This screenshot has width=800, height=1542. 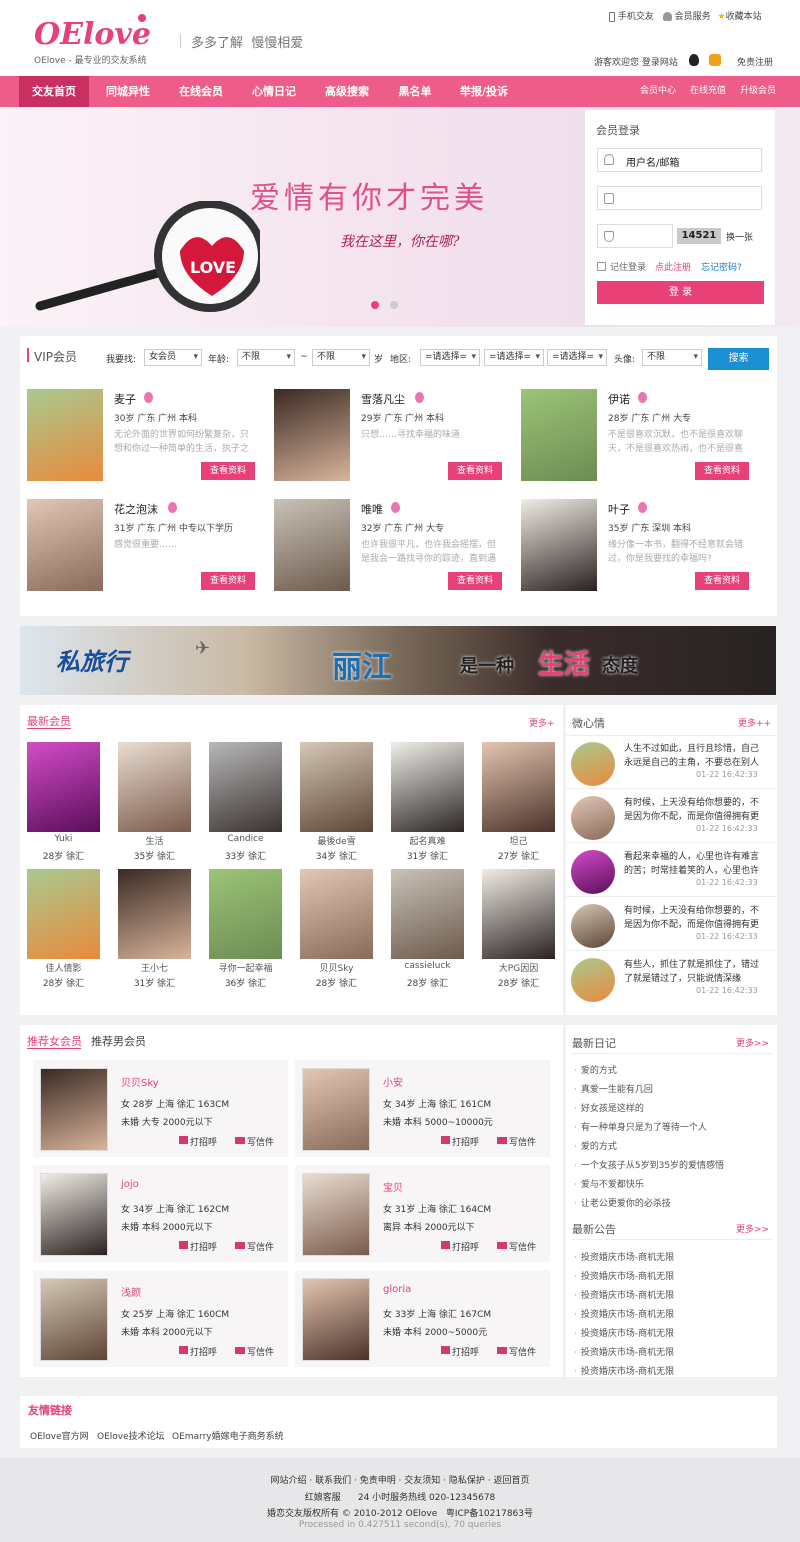 I want to click on nav-home: 交友首页, so click(x=54, y=91).